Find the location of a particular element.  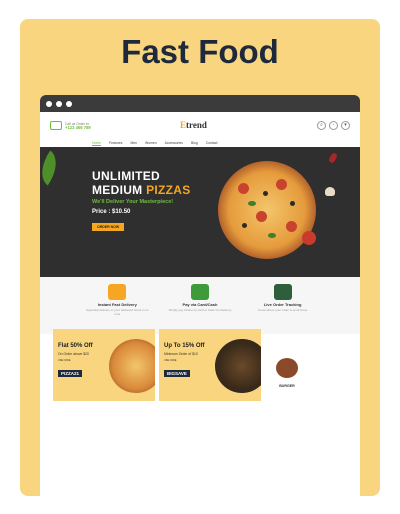

hero-price: Price : $10.50 is located at coordinates (111, 212).